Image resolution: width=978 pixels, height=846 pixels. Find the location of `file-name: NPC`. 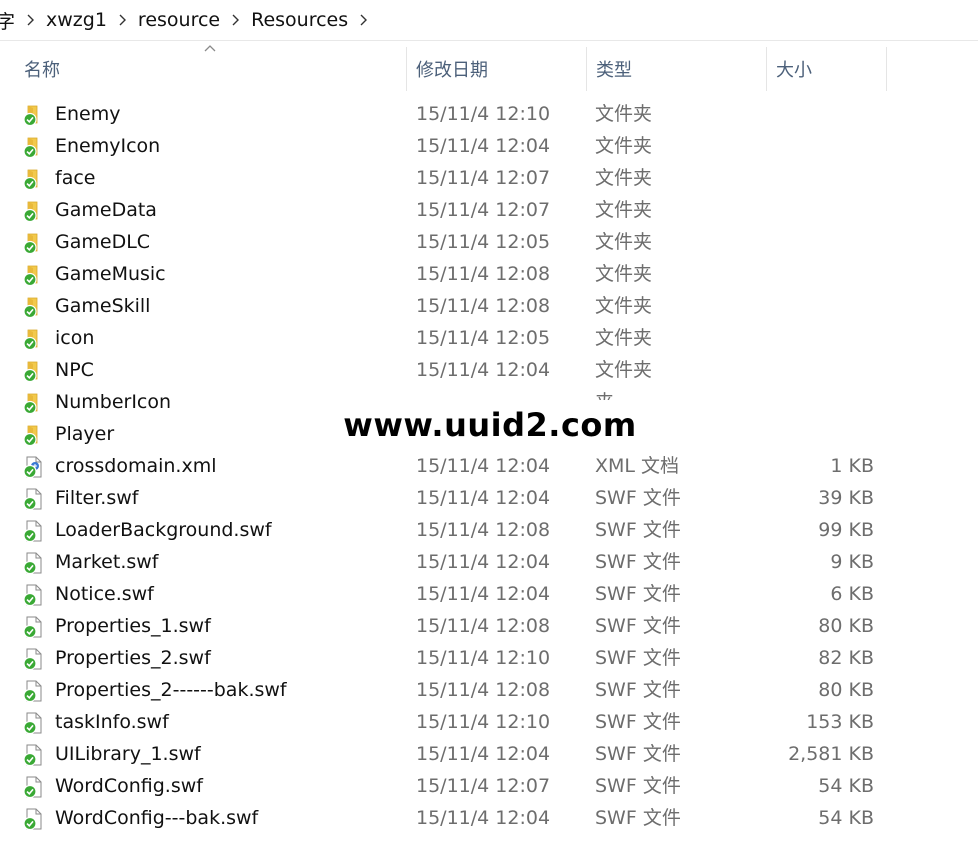

file-name: NPC is located at coordinates (74, 370).